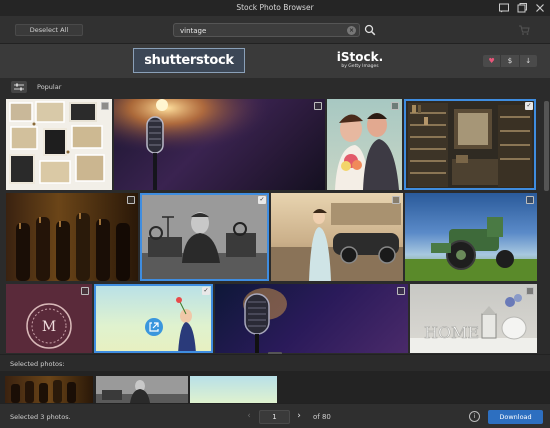 The width and height of the screenshot is (550, 428). I want to click on provider-shutterstock-tab: shutterstock, so click(189, 60).